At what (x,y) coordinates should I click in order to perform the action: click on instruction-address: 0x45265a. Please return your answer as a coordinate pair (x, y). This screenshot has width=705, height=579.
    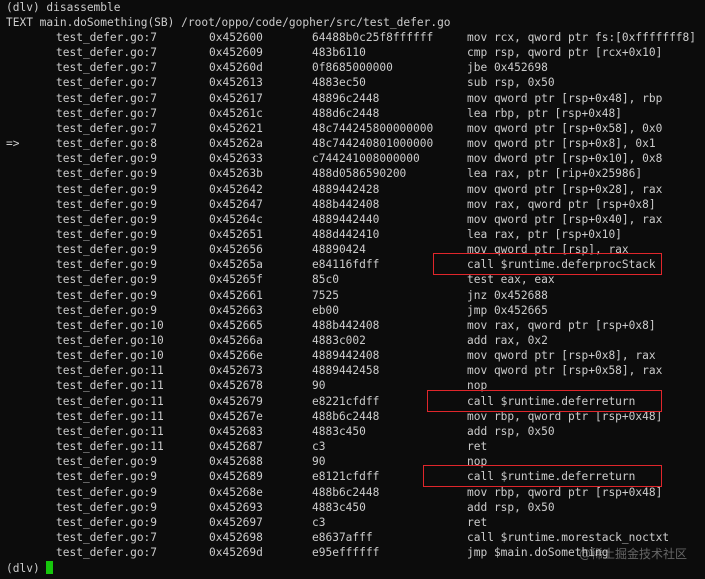
    Looking at the image, I should click on (236, 265).